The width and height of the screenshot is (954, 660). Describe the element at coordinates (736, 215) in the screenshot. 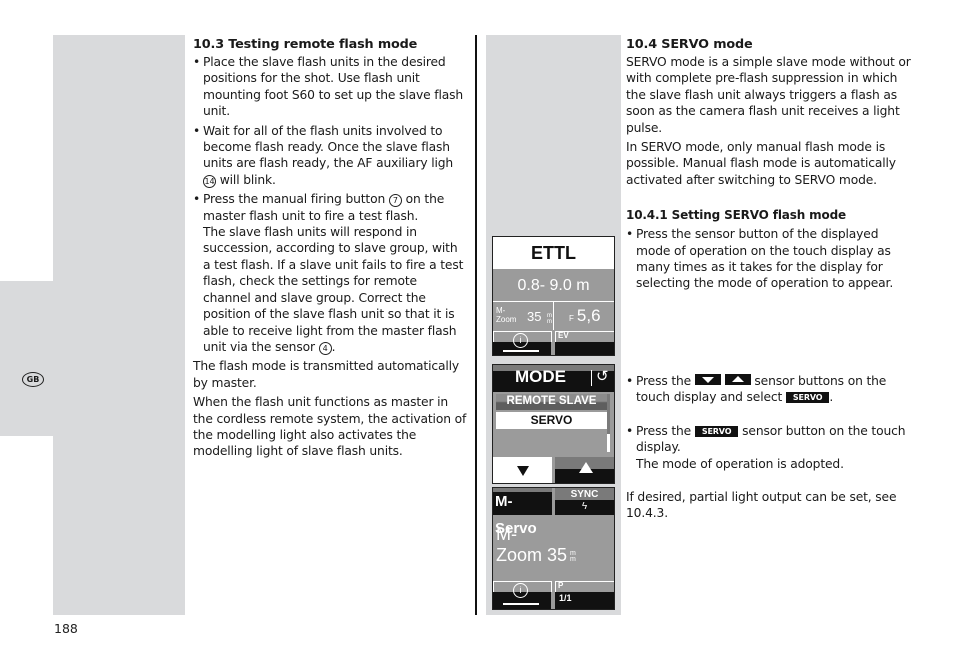

I see `subsection-heading: 10.4.1 Setting SERVO flash mode` at that location.